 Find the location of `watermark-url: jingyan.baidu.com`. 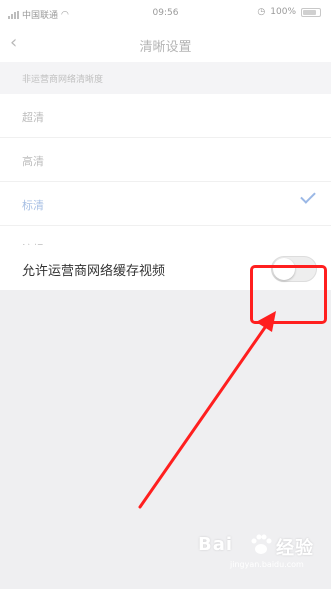

watermark-url: jingyan.baidu.com is located at coordinates (267, 564).